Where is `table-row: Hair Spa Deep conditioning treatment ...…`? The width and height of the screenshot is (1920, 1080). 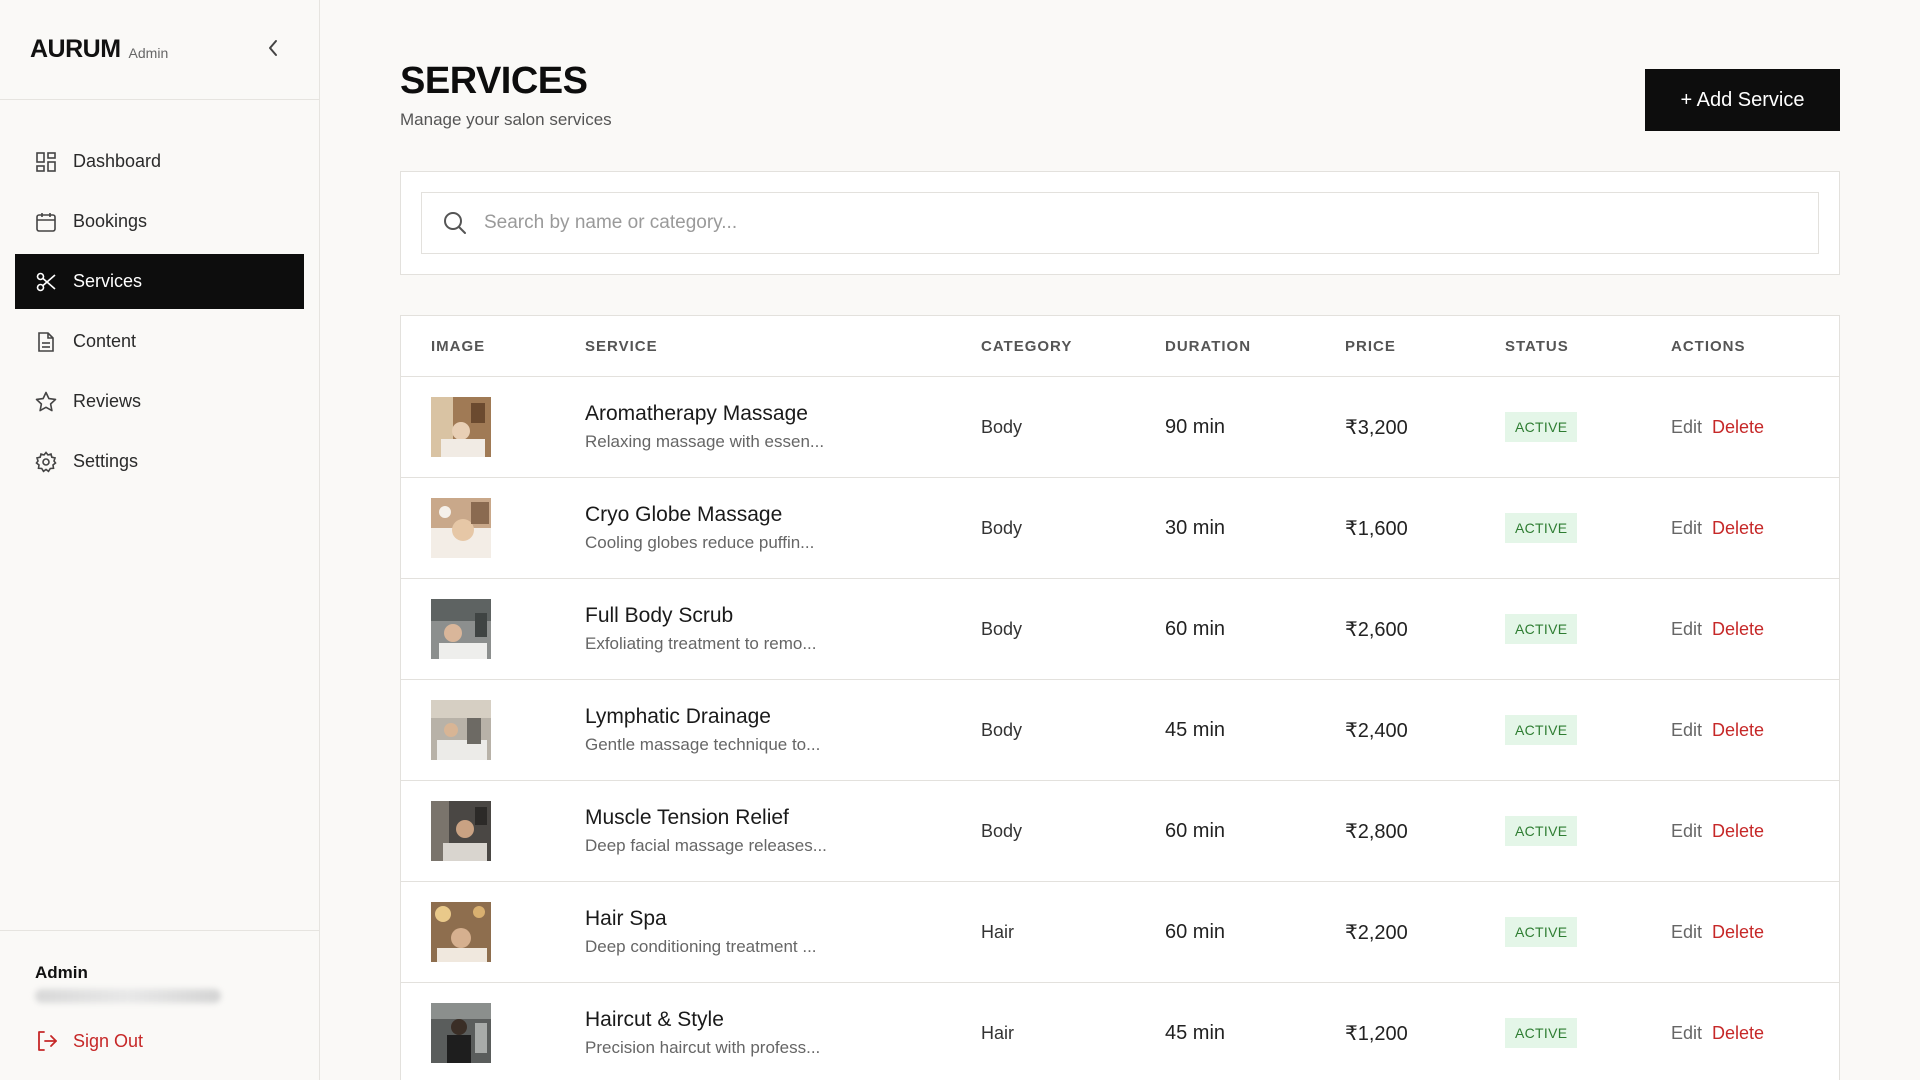
table-row: Hair Spa Deep conditioning treatment ...… is located at coordinates (1120, 932).